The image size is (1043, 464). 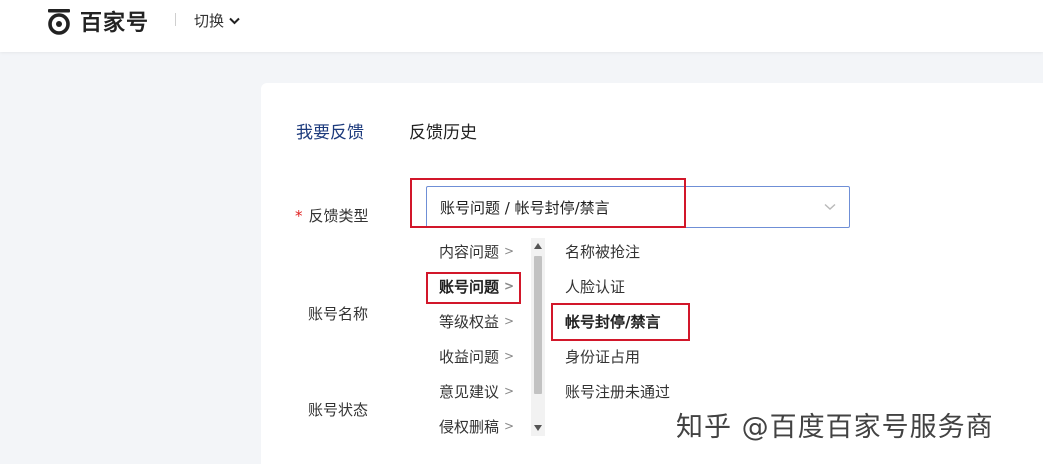 I want to click on tab-submit-feedback: 我要反馈, so click(x=330, y=130).